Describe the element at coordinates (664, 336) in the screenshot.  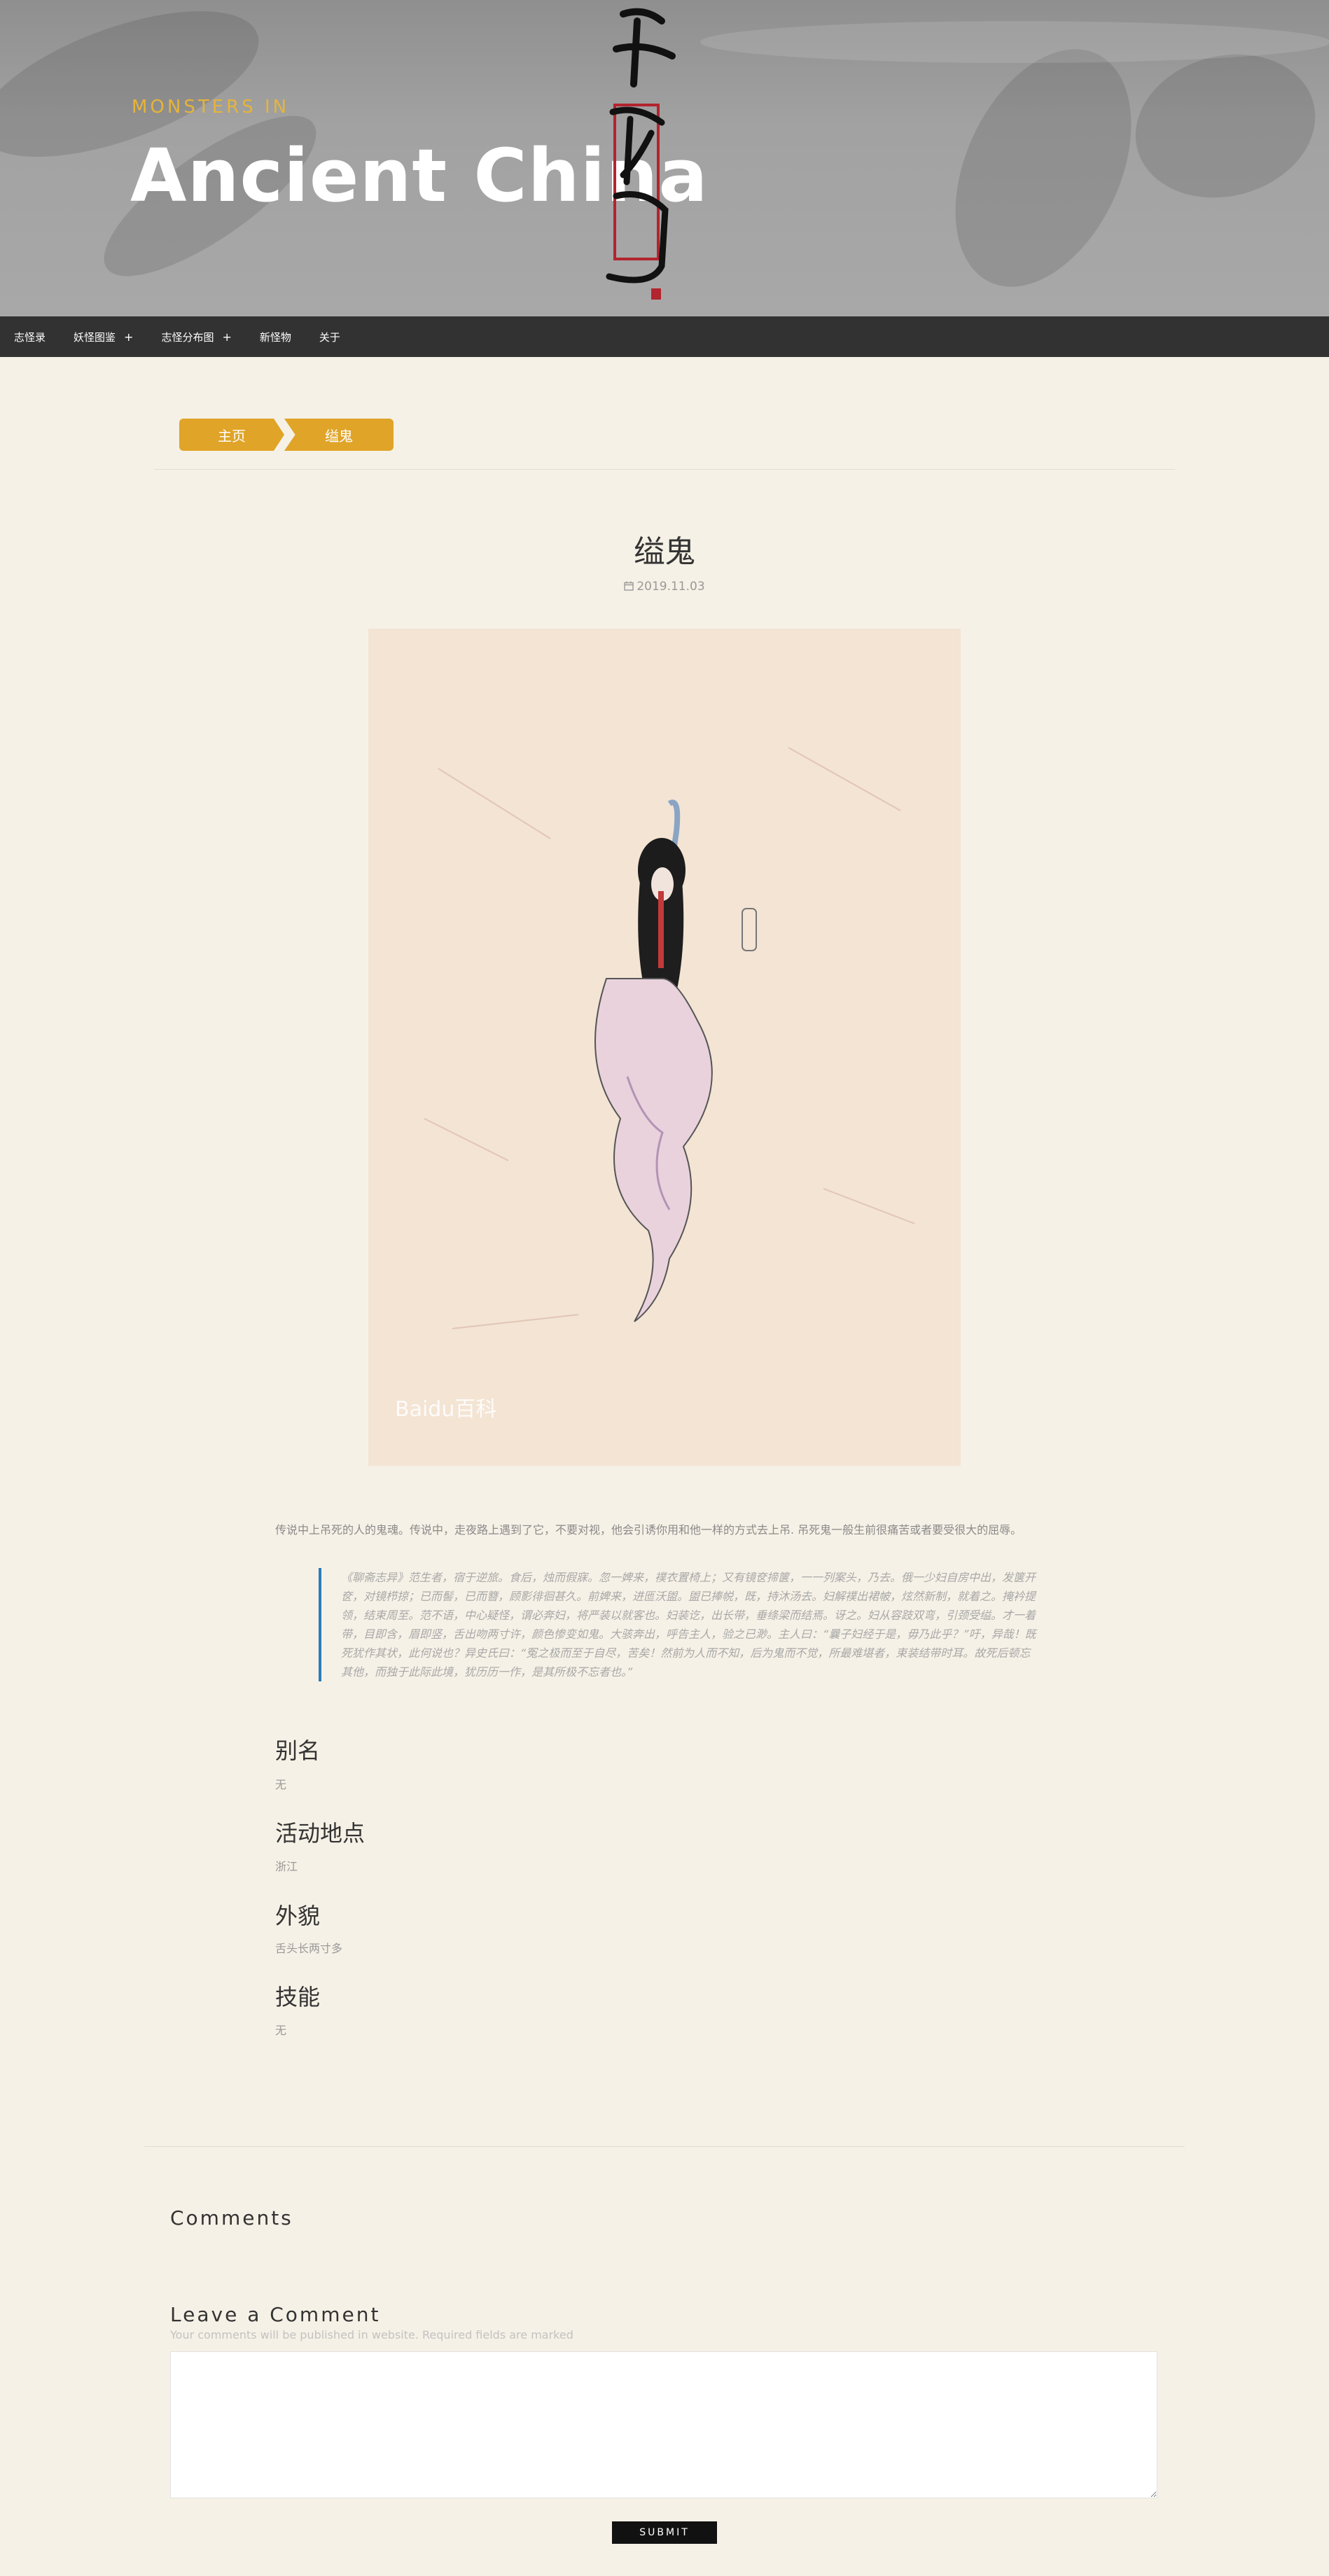
I see `main-nav: 志怪录 妖怪图鉴 + 志怪分布图 + 新怪物 关于` at that location.